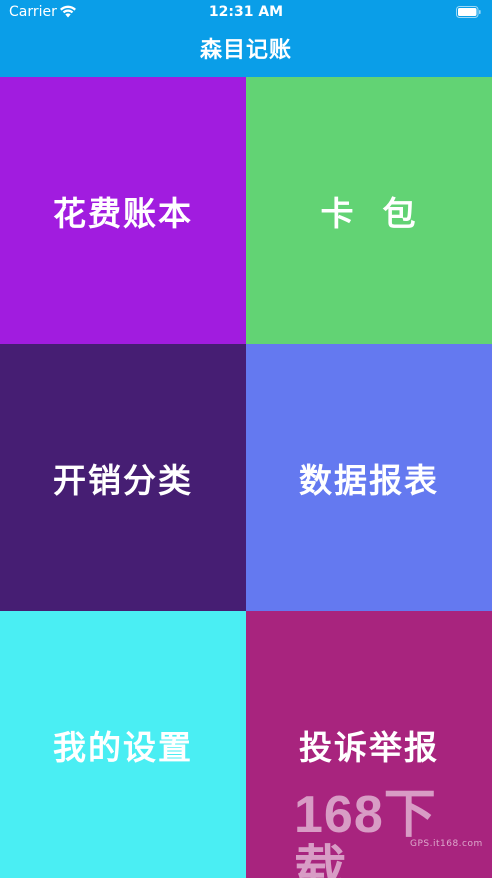 This screenshot has height=878, width=492. I want to click on page-title: 森目记账, so click(245, 50).